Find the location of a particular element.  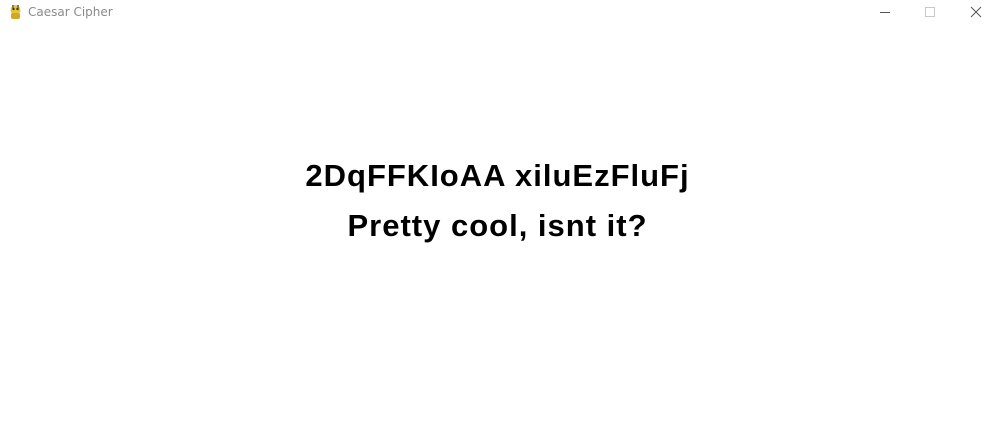

maximize-button is located at coordinates (930, 12).